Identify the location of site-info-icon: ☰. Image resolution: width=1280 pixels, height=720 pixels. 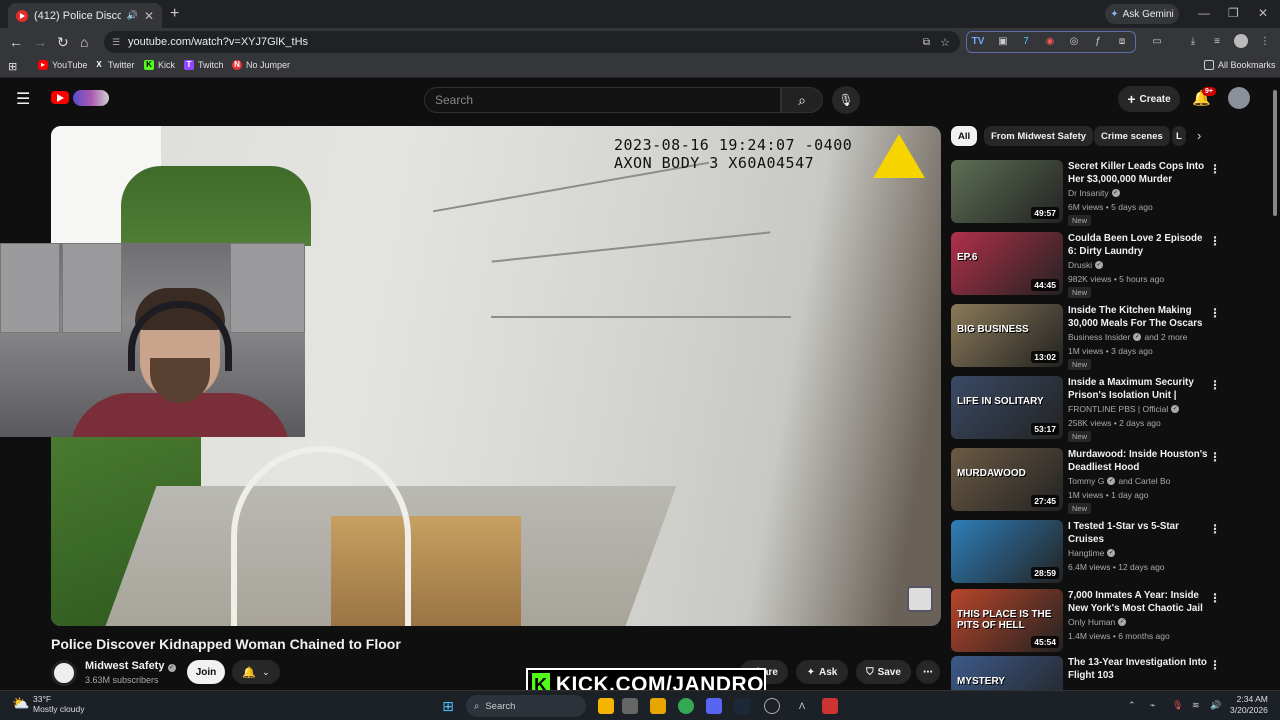
(116, 42).